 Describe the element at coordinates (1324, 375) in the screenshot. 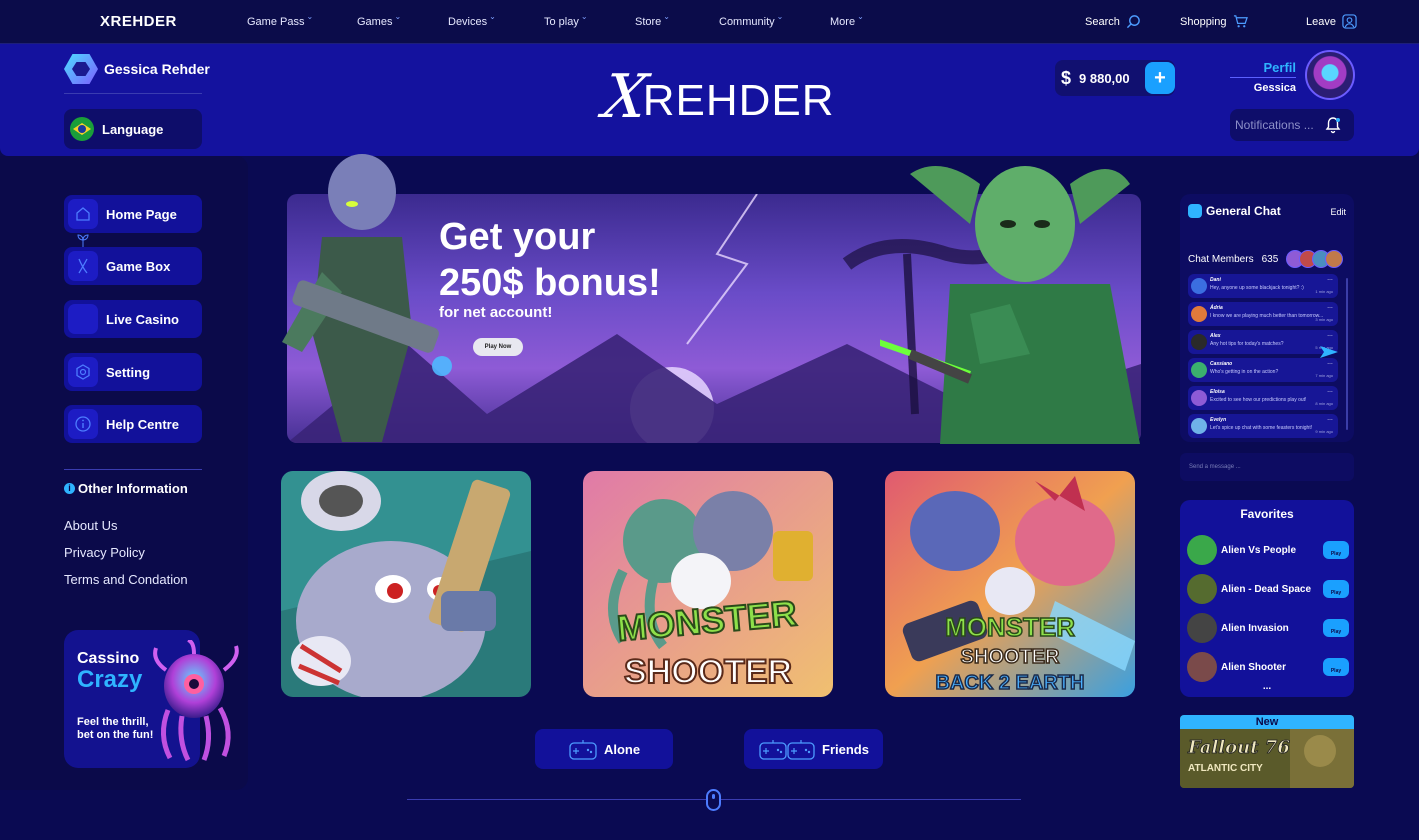

I see `chat-message-time: 7 min ago` at that location.